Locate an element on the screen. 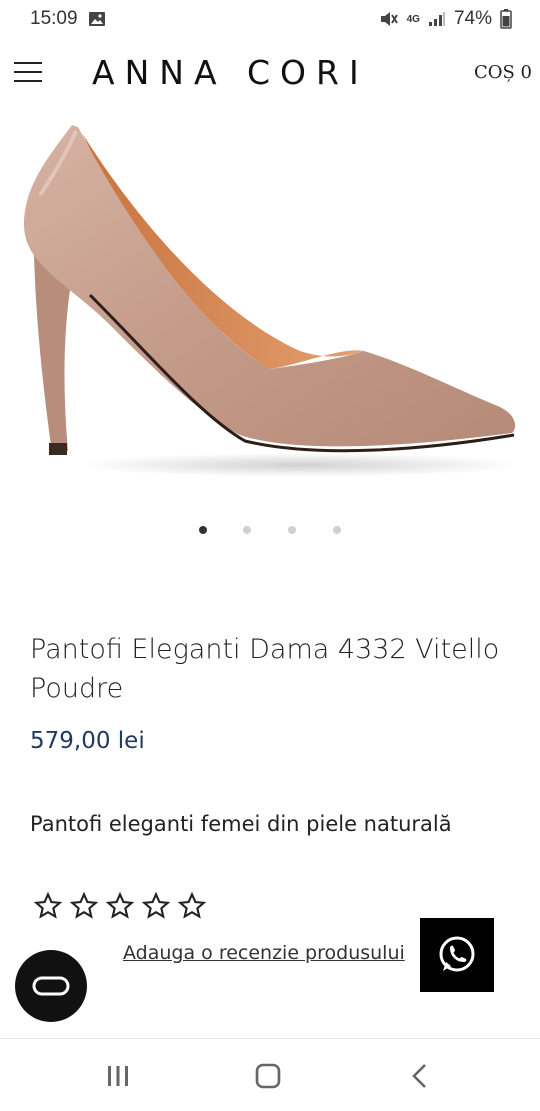 The height and width of the screenshot is (1111, 540). product-price: 579,00 lei is located at coordinates (87, 741).